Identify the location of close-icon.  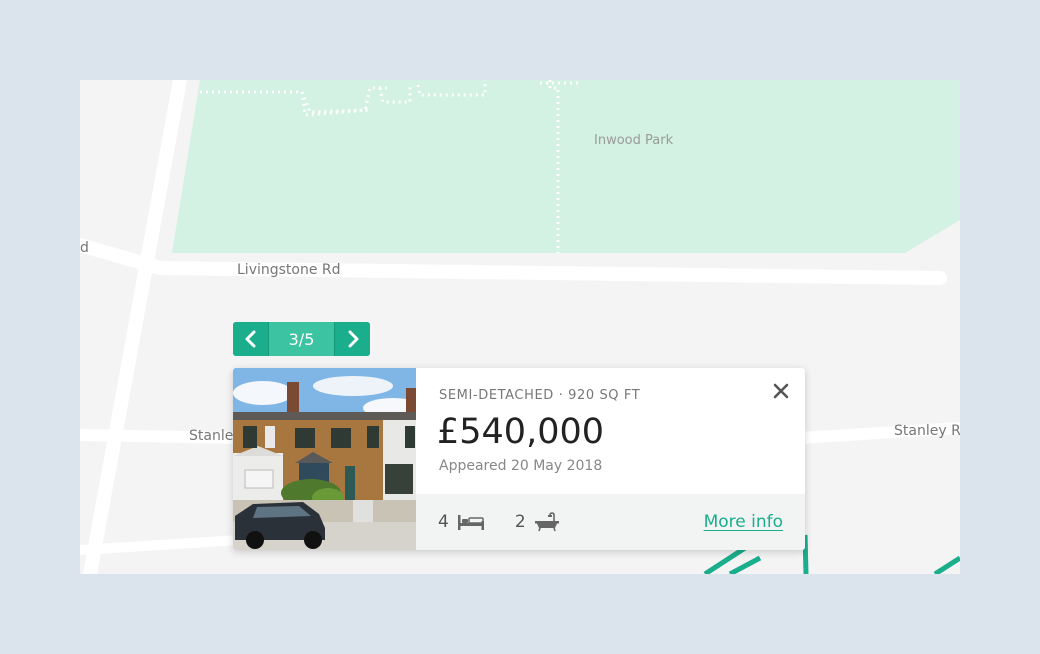
(781, 391).